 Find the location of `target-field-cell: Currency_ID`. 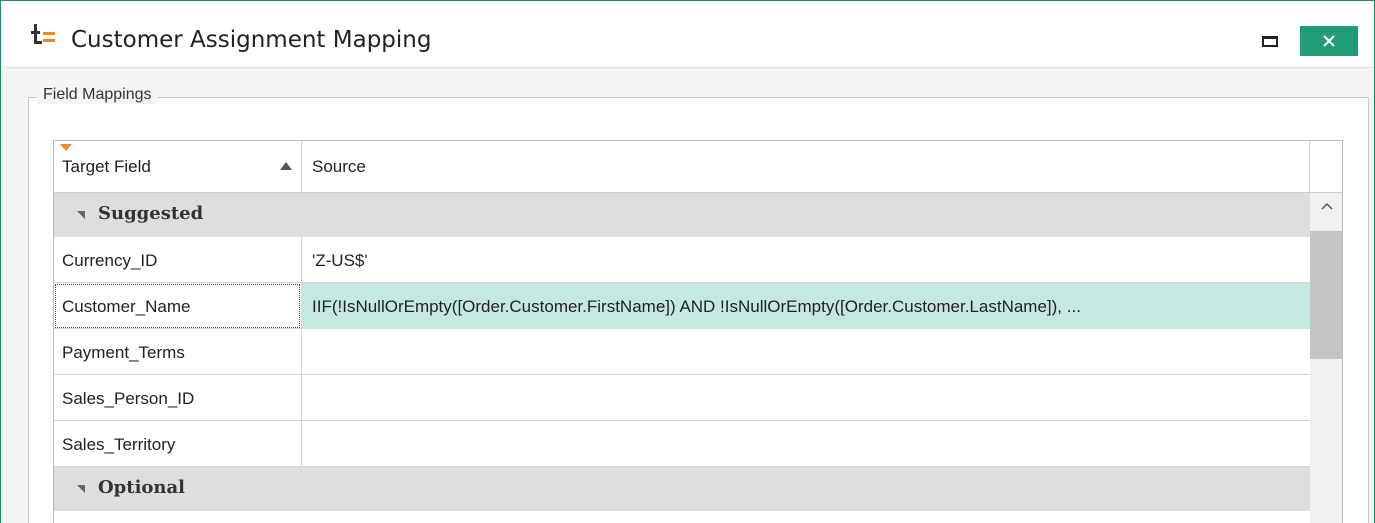

target-field-cell: Currency_ID is located at coordinates (178, 260).